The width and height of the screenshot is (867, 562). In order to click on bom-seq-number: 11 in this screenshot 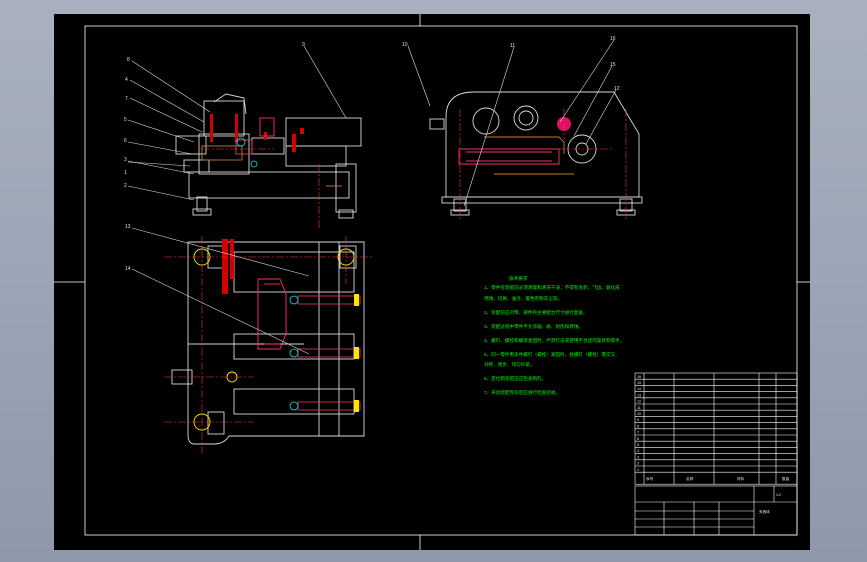, I will do `click(639, 408)`.